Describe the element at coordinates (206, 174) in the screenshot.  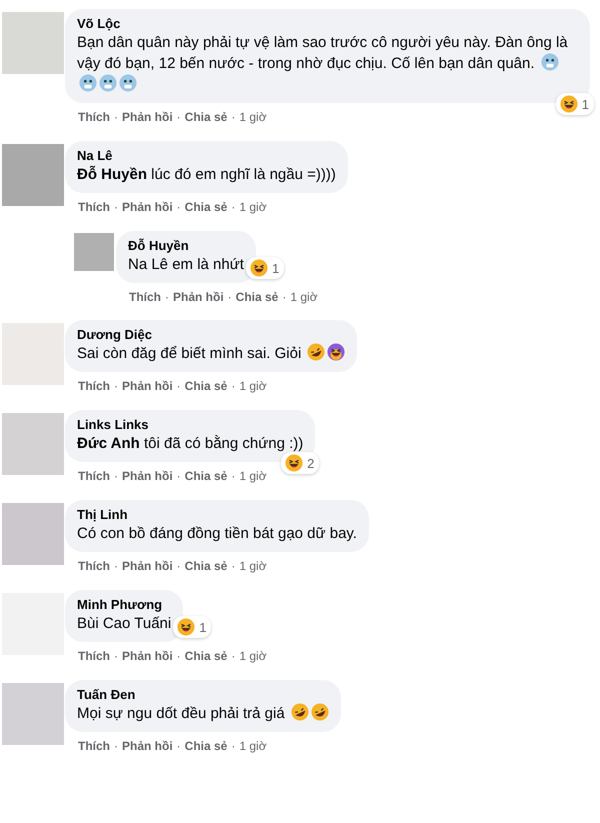
I see `comment-text: Đỗ Huyền lúc đó em nghĩ là ngầu =))))` at that location.